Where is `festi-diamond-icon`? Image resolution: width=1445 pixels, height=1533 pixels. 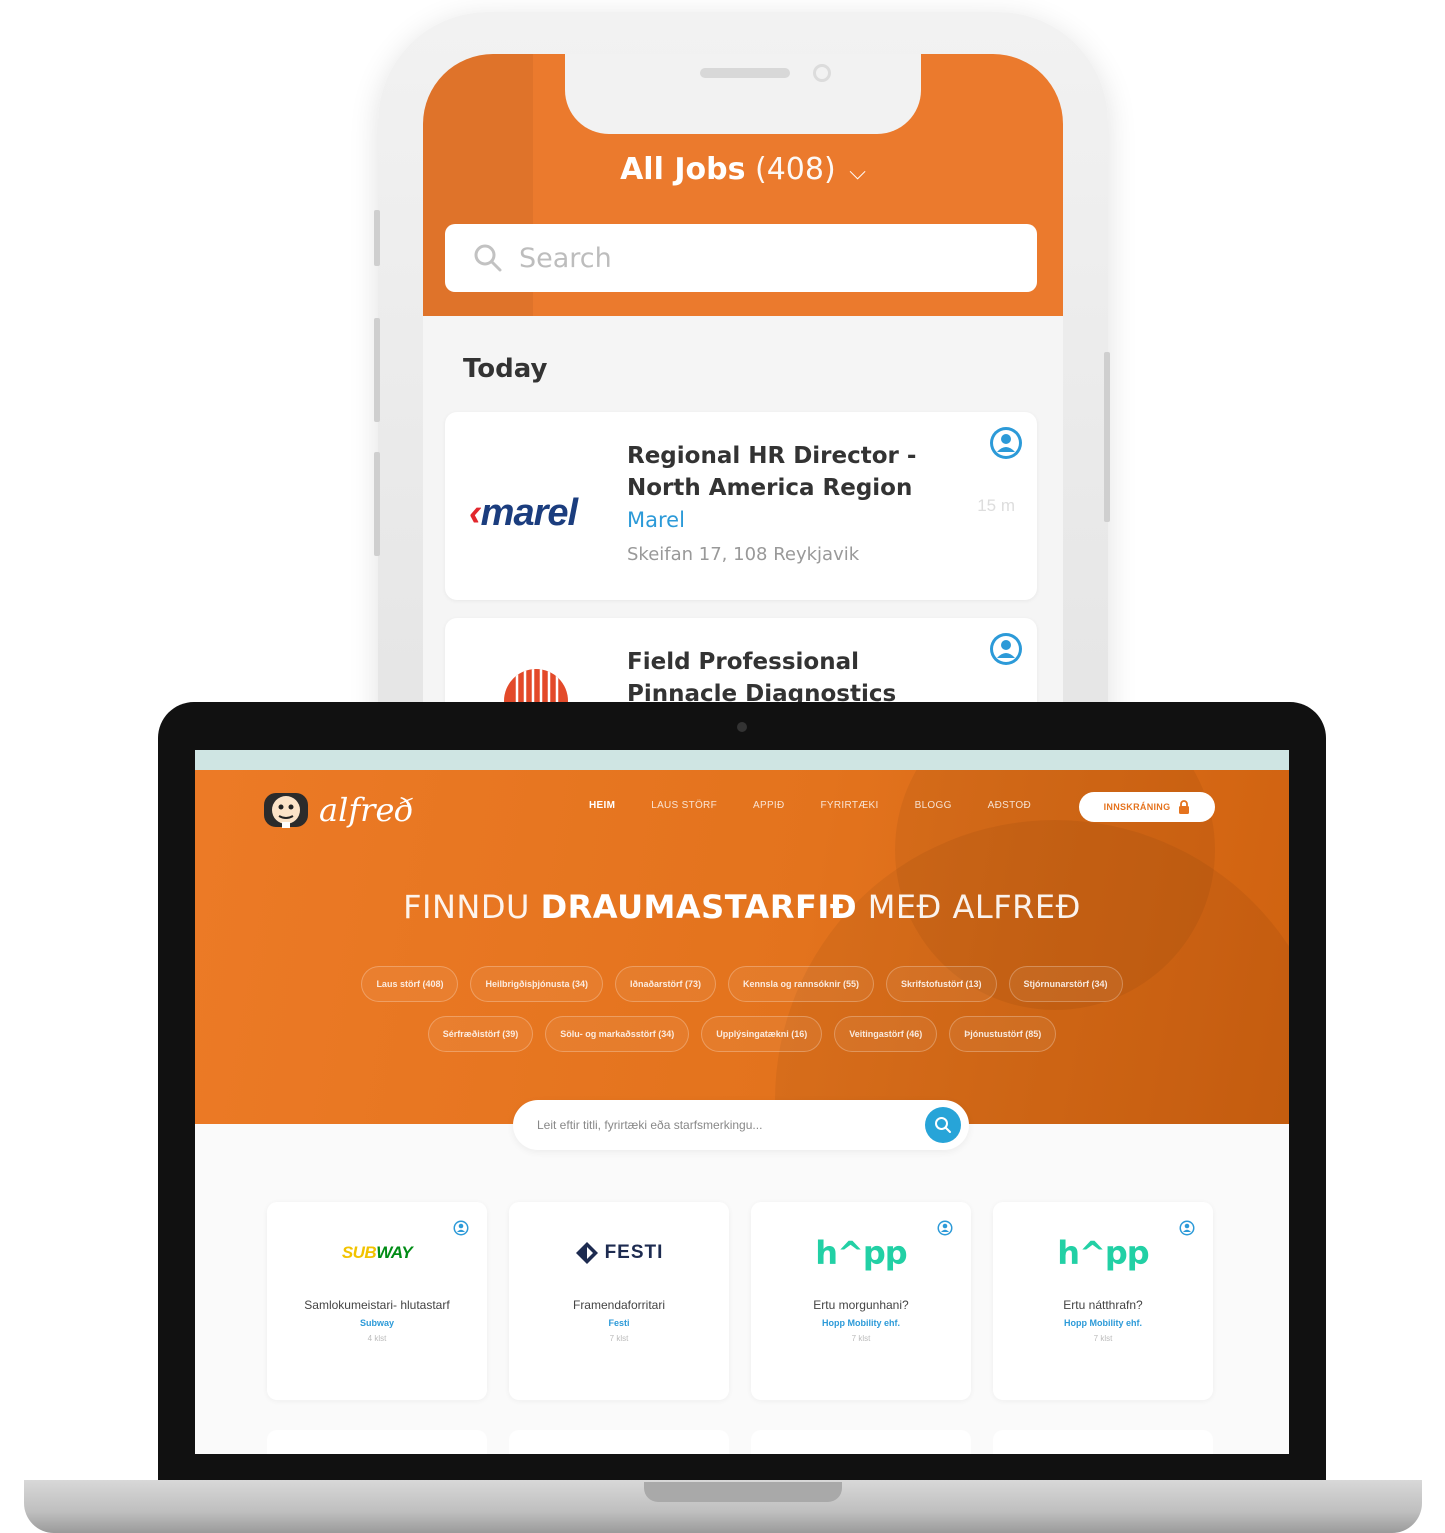 festi-diamond-icon is located at coordinates (586, 1253).